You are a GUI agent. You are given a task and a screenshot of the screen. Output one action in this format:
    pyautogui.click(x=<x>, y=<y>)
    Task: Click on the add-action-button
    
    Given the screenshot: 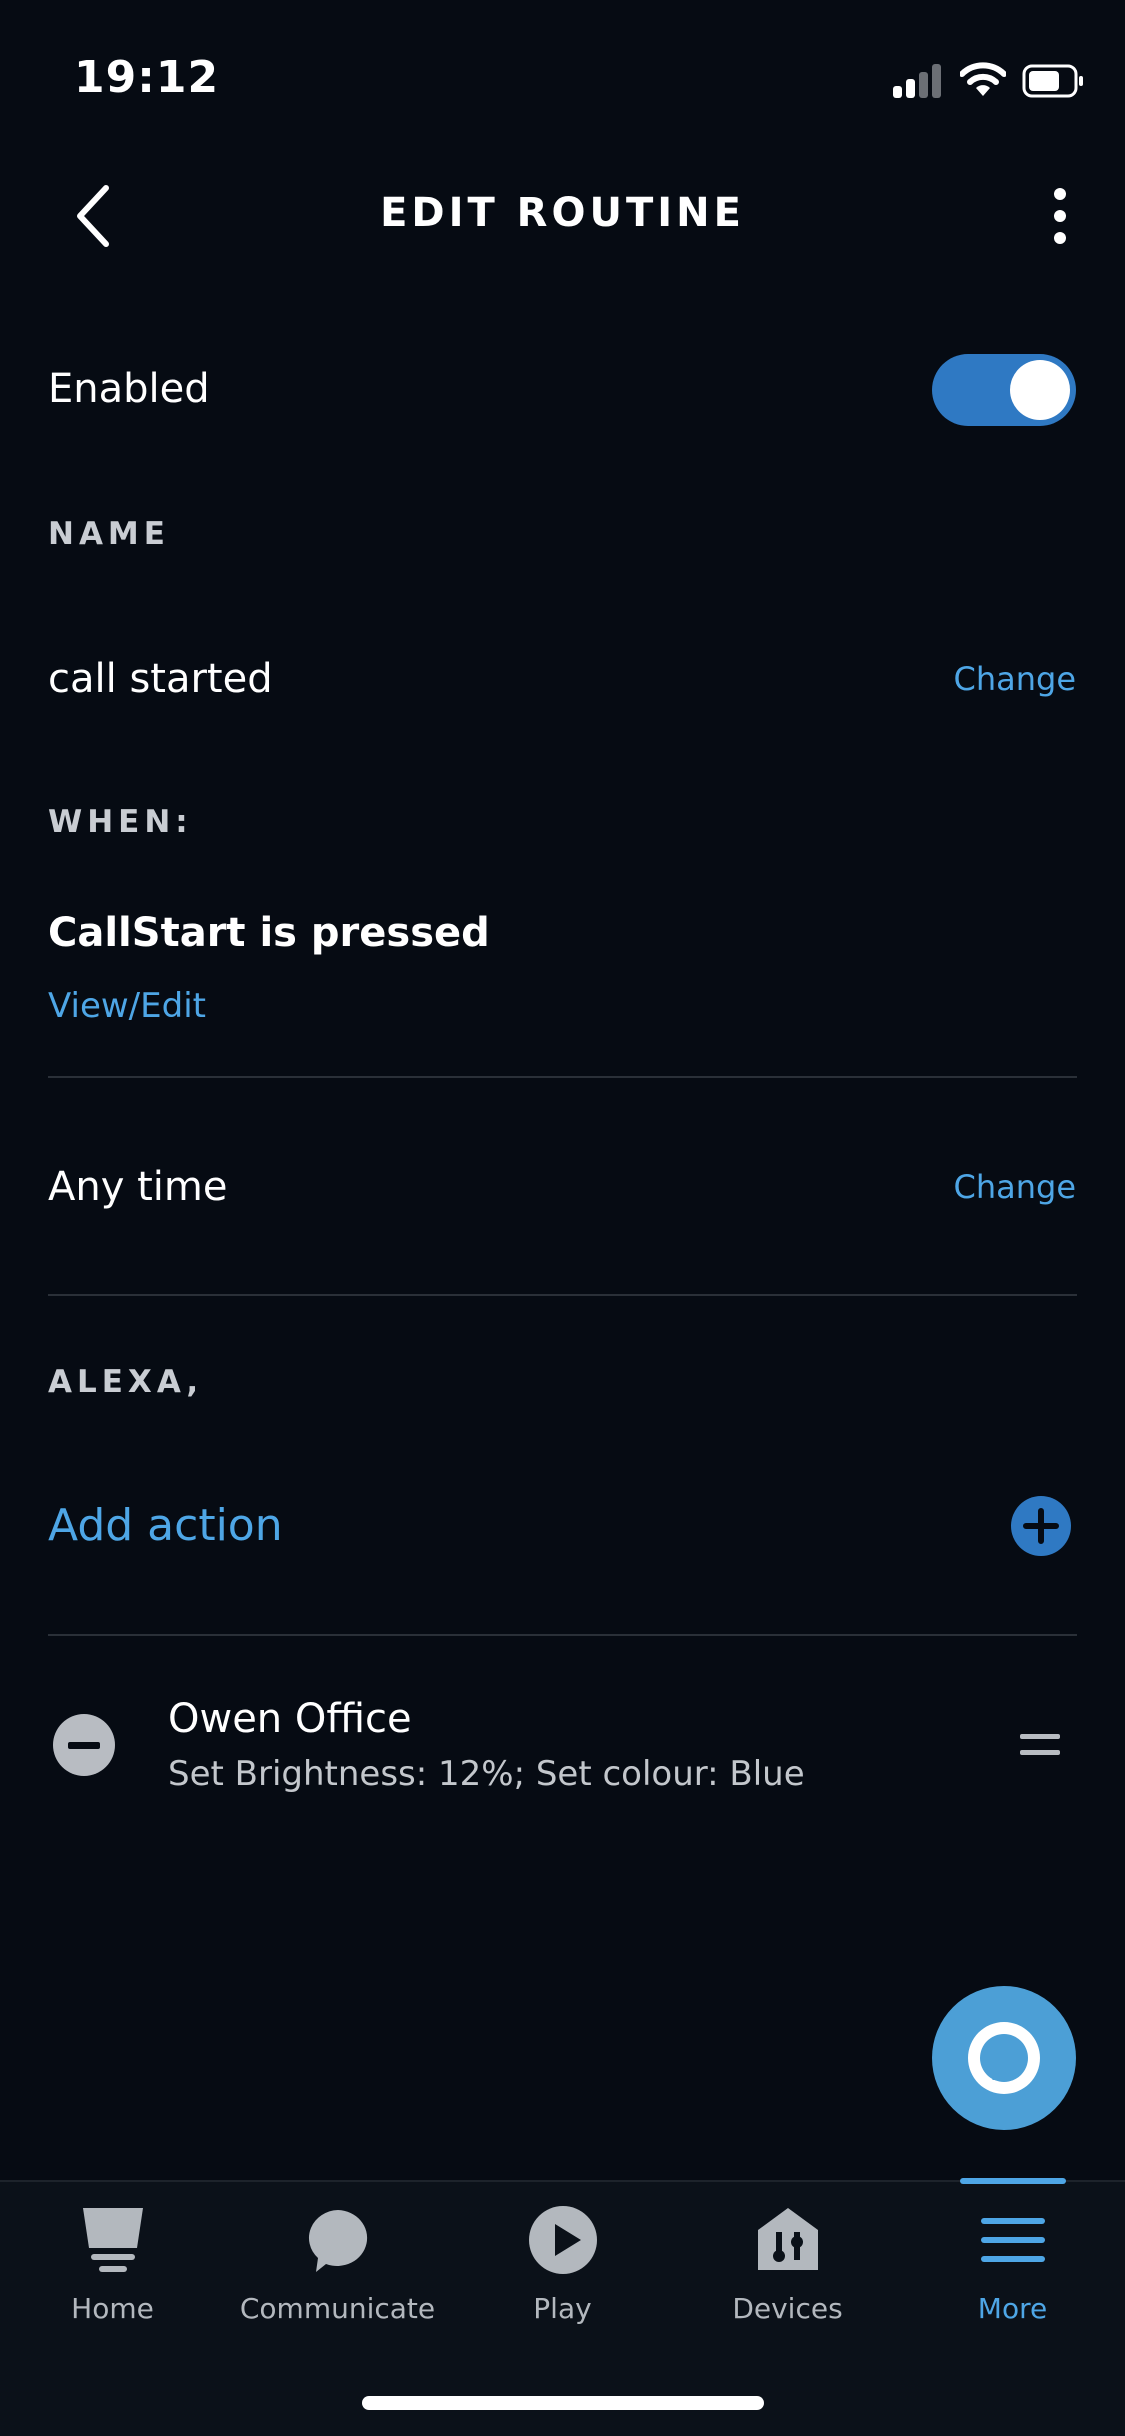 What is the action you would take?
    pyautogui.click(x=1041, y=1526)
    